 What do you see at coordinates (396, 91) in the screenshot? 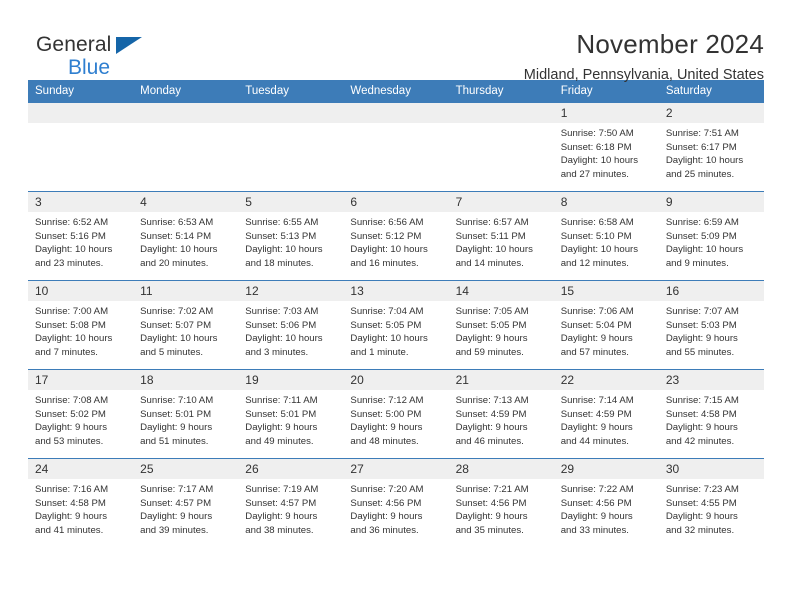
I see `weekday-header-wednesday: Wednesday` at bounding box center [396, 91].